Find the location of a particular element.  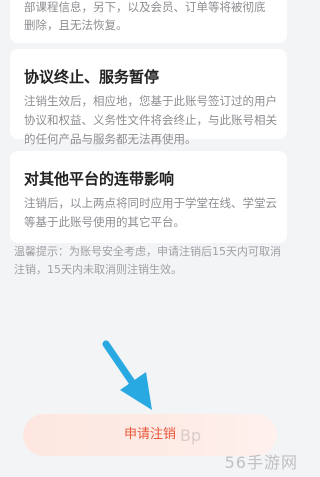

account-data-text: 部课程信息，另下，以及会员、订单等将被彻底删除，且无法恢复。 is located at coordinates (145, 16).